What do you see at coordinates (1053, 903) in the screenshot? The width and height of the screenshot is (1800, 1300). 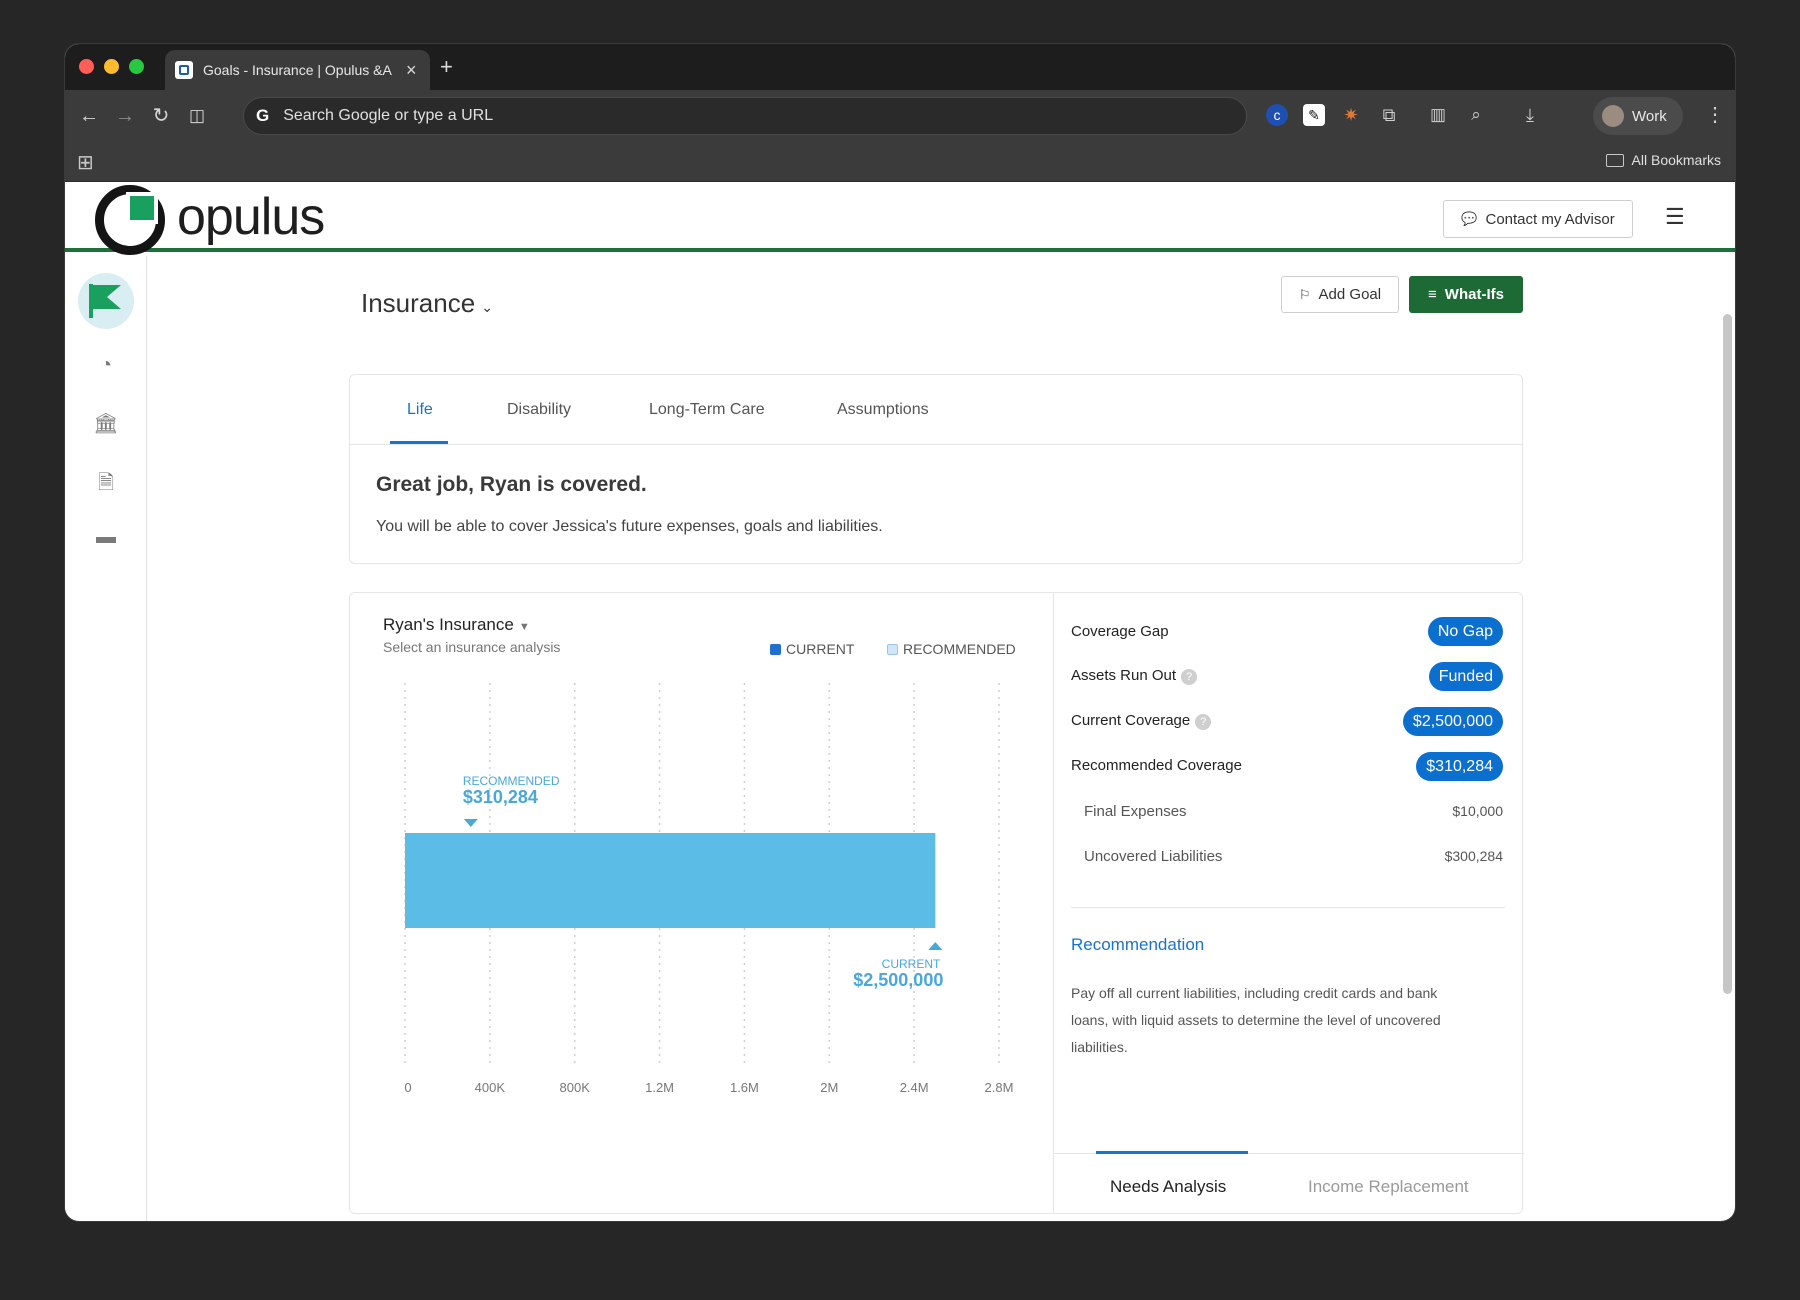 I see `panel-divider` at bounding box center [1053, 903].